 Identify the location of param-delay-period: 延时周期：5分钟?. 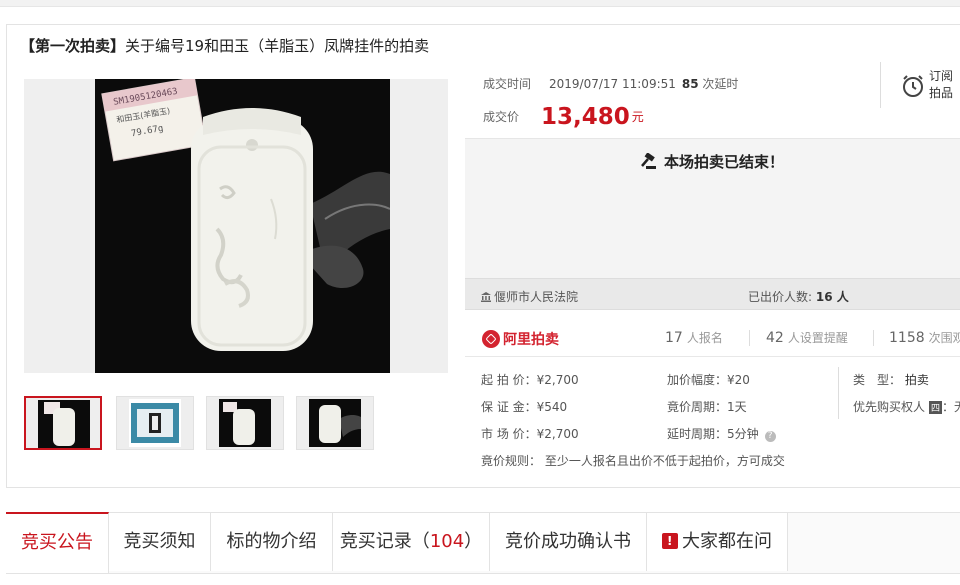
(721, 433).